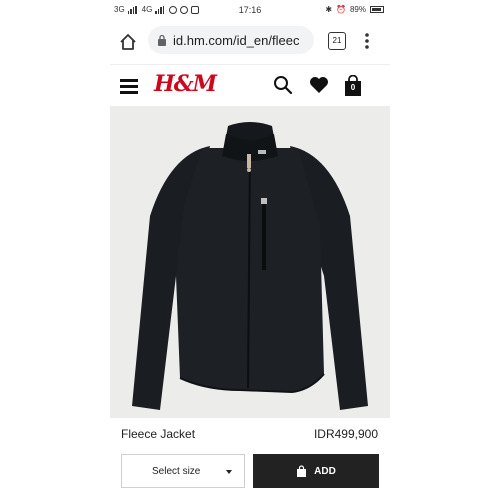  What do you see at coordinates (129, 86) in the screenshot?
I see `menu-icon` at bounding box center [129, 86].